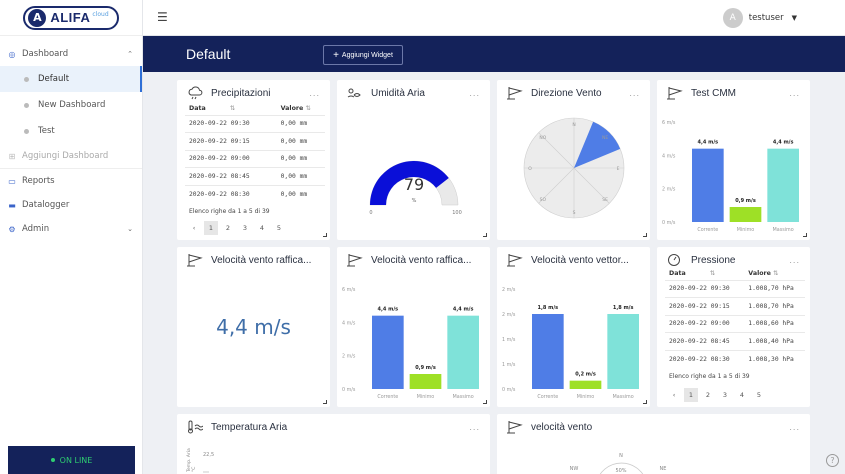 The image size is (845, 474). What do you see at coordinates (12, 181) in the screenshot?
I see `reports-icon: ▭` at bounding box center [12, 181].